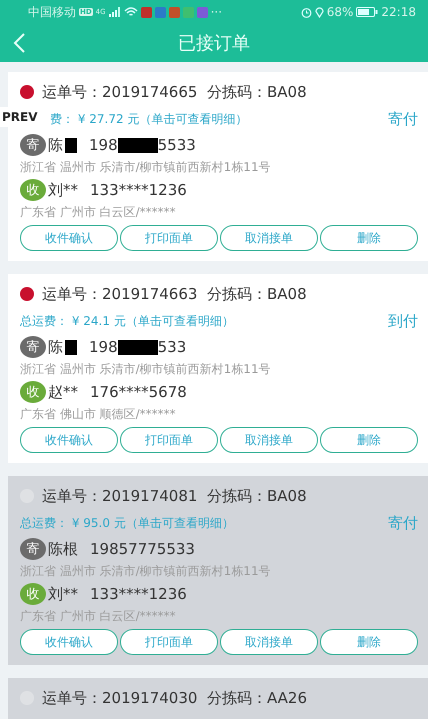 The image size is (428, 719). What do you see at coordinates (174, 294) in the screenshot?
I see `waybill-number: 运单号：2019174663 分拣码：BA08` at bounding box center [174, 294].